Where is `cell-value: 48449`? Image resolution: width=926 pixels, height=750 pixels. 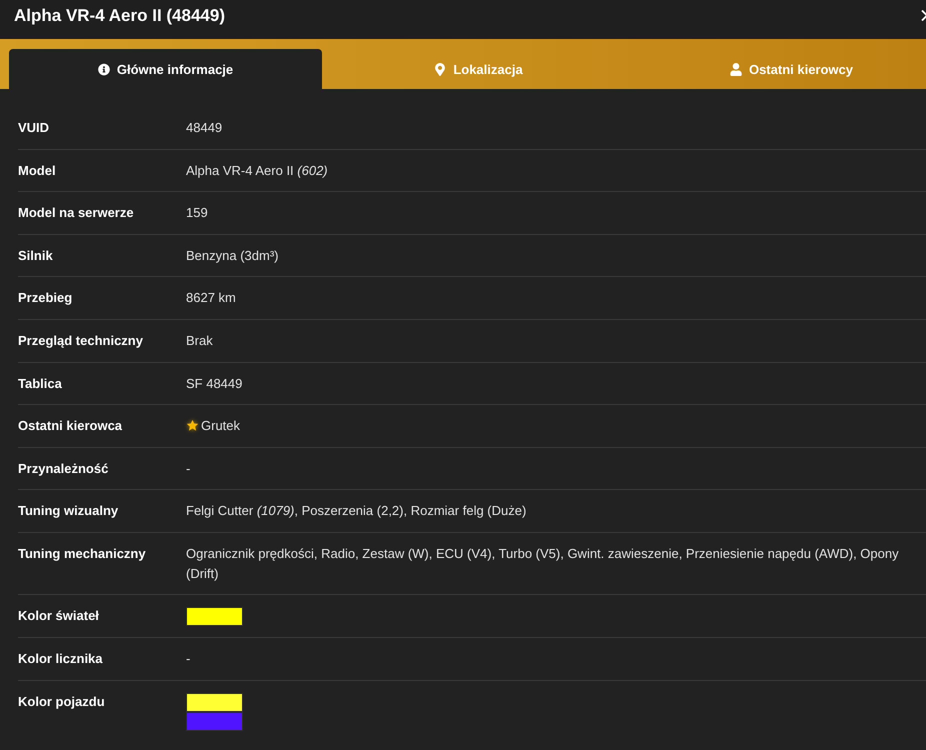
cell-value: 48449 is located at coordinates (205, 128).